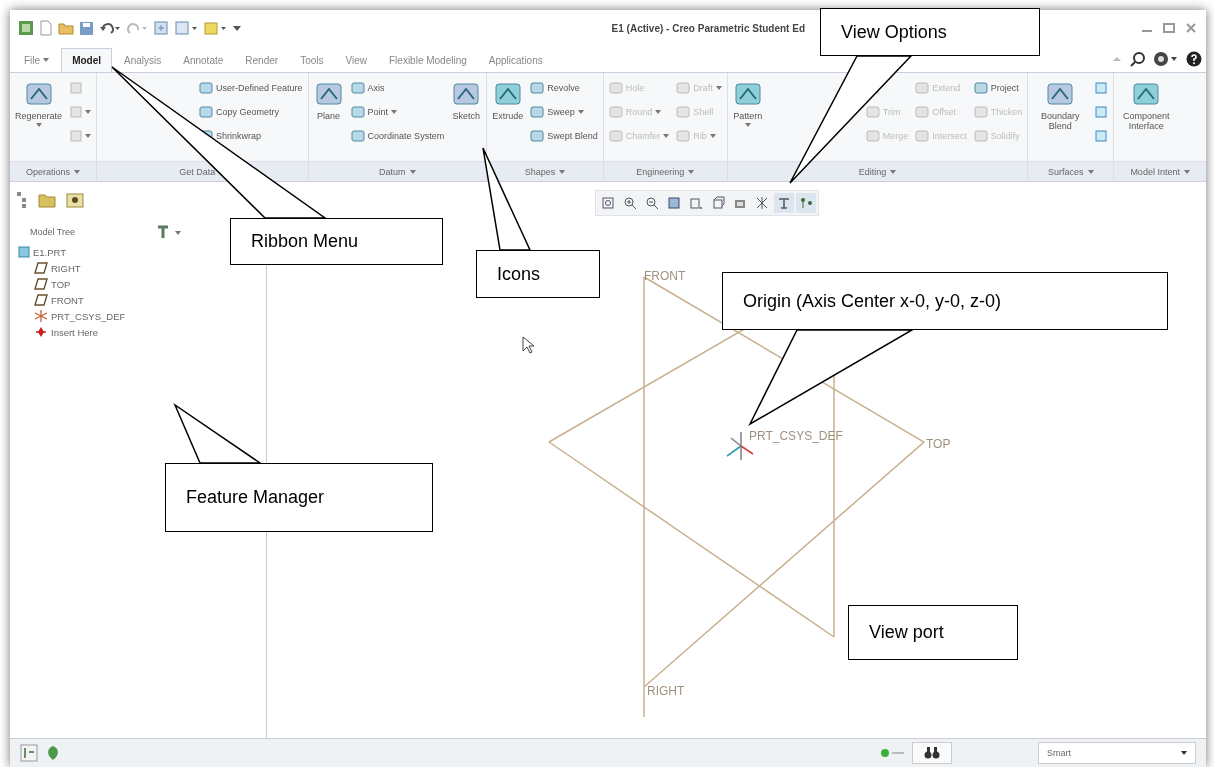 The height and width of the screenshot is (767, 1214). Describe the element at coordinates (86, 28) in the screenshot. I see `save-icon` at that location.